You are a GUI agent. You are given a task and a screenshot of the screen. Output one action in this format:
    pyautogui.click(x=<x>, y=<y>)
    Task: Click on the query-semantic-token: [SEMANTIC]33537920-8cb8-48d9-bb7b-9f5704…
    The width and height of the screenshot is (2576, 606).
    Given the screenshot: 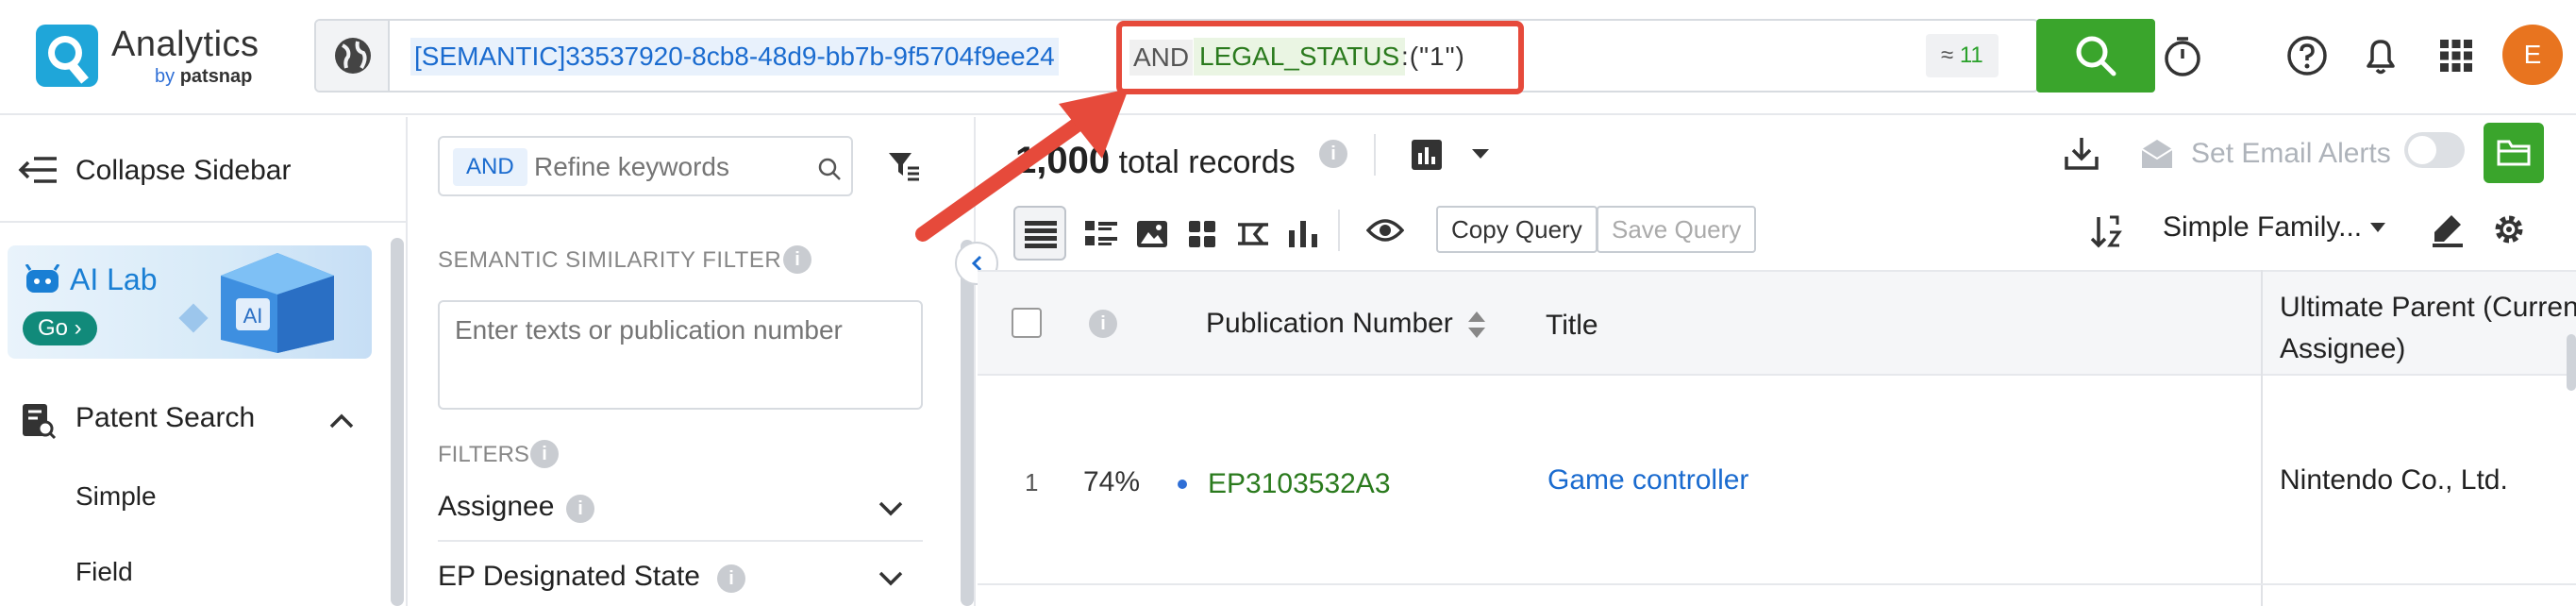 What is the action you would take?
    pyautogui.click(x=734, y=57)
    